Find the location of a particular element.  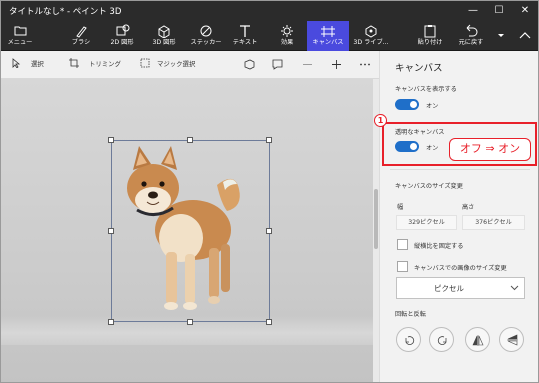

resize-handle-left is located at coordinates (111, 231).